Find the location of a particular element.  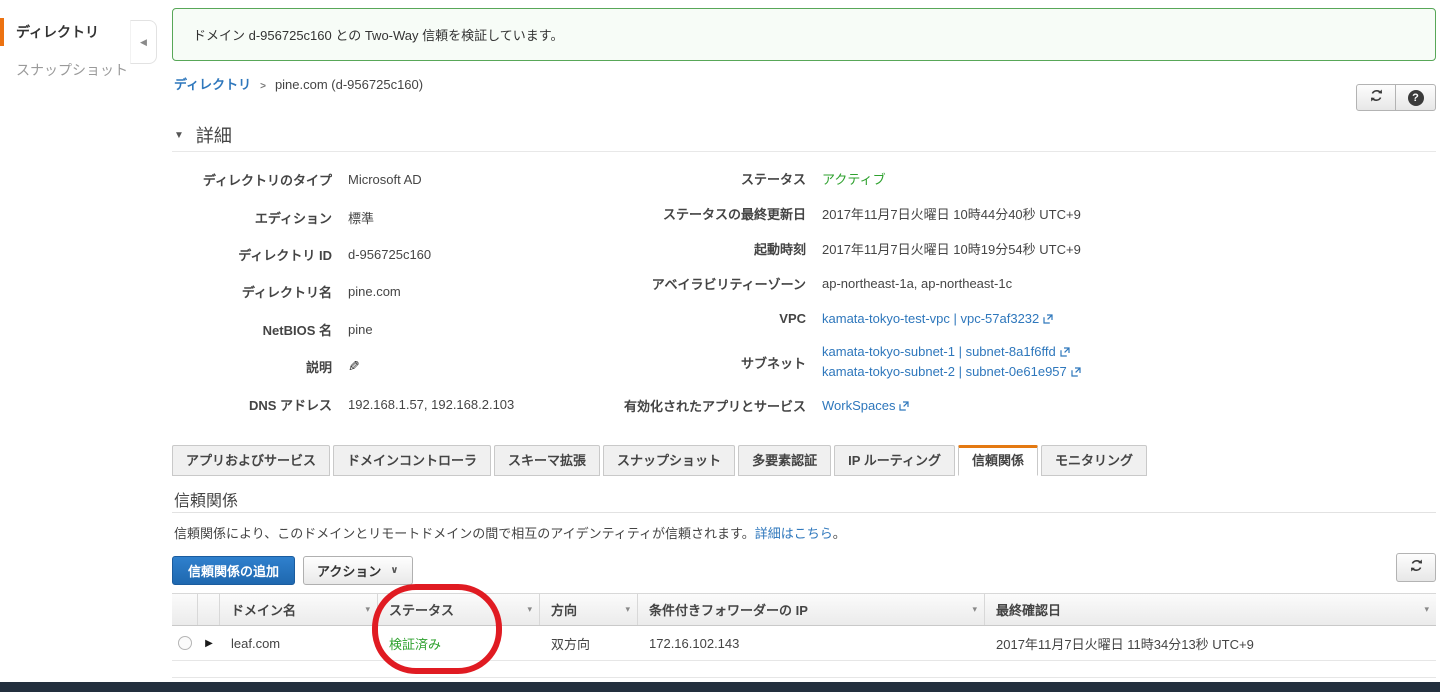

sidebar-item-snapshots: スナップショット is located at coordinates (66, 70).